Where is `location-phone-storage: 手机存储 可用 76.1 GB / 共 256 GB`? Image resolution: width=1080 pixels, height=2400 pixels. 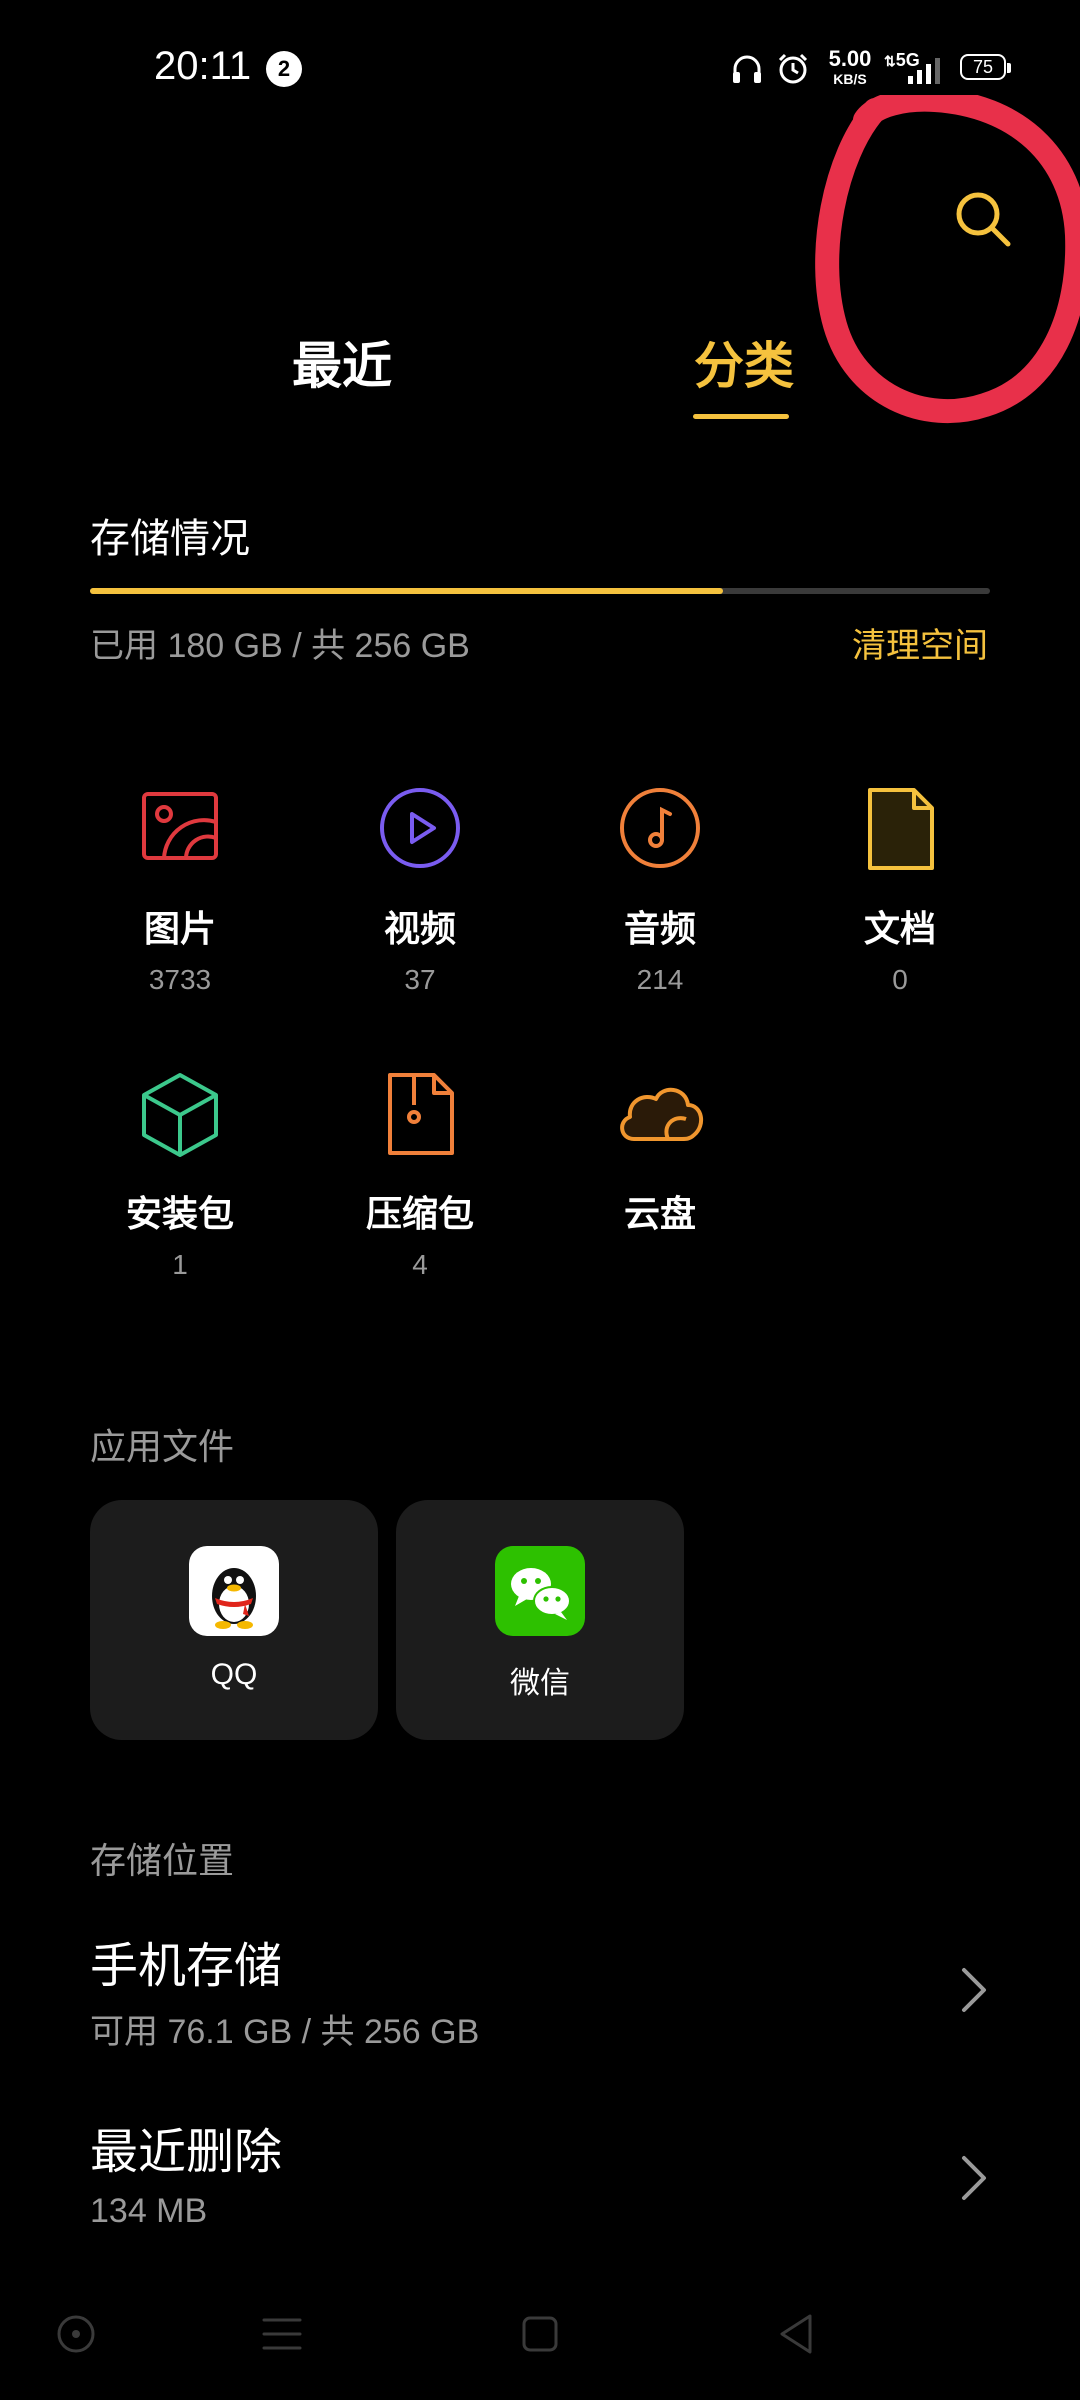
location-phone-storage: 手机存储 可用 76.1 GB / 共 256 GB is located at coordinates (540, 1985).